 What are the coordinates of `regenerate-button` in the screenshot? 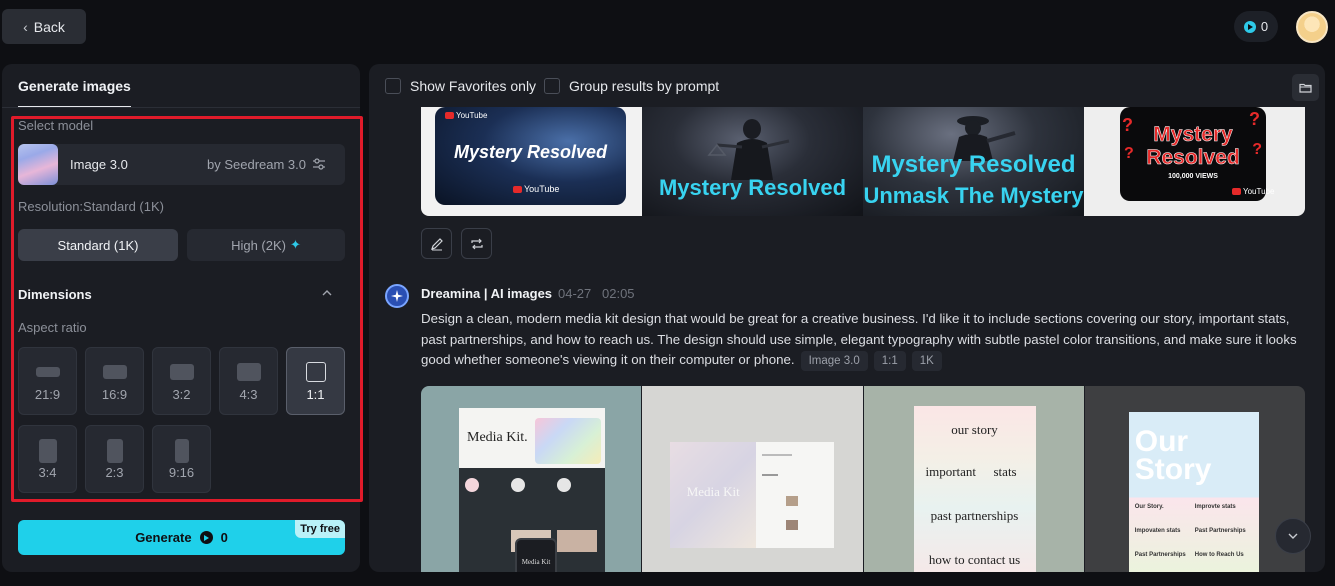 It's located at (476, 243).